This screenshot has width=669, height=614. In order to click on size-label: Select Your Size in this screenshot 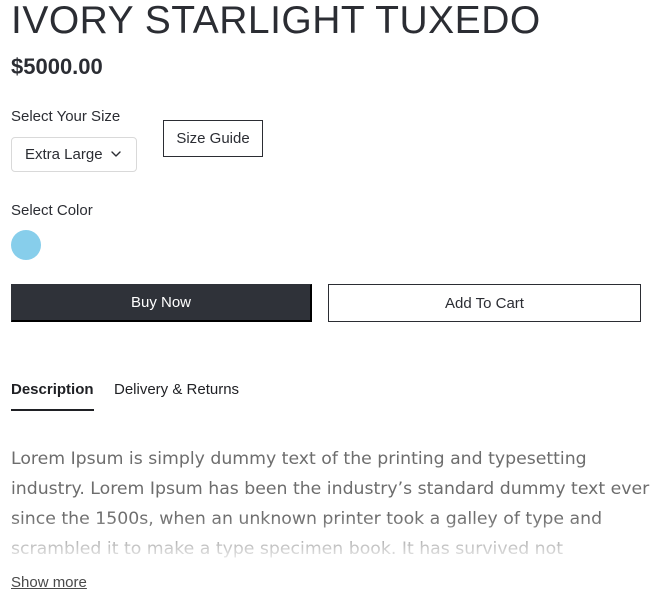, I will do `click(66, 116)`.